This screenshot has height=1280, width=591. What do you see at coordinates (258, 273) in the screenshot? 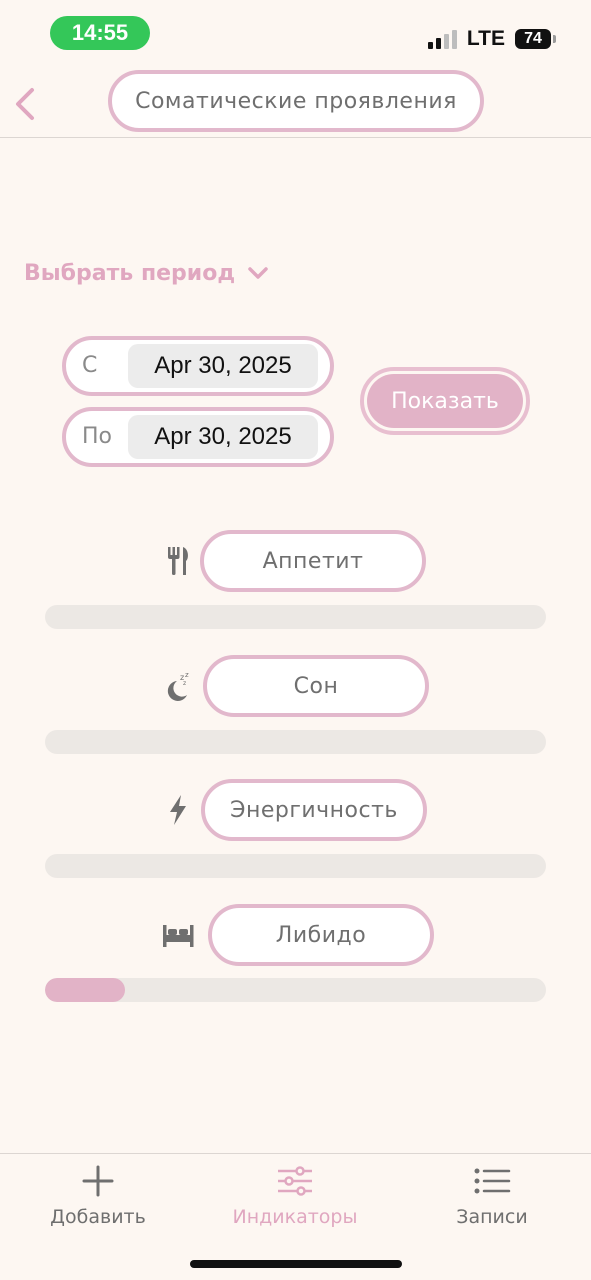
I see `chevron-down-icon` at bounding box center [258, 273].